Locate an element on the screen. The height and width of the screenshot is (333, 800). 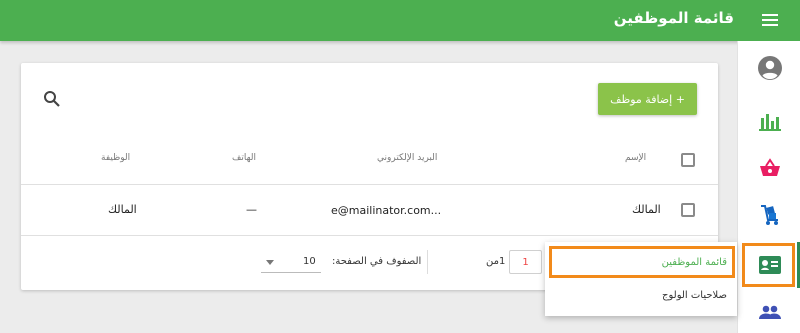
rows-per-page-label: الصفوف في الصفحة: is located at coordinates (377, 261).